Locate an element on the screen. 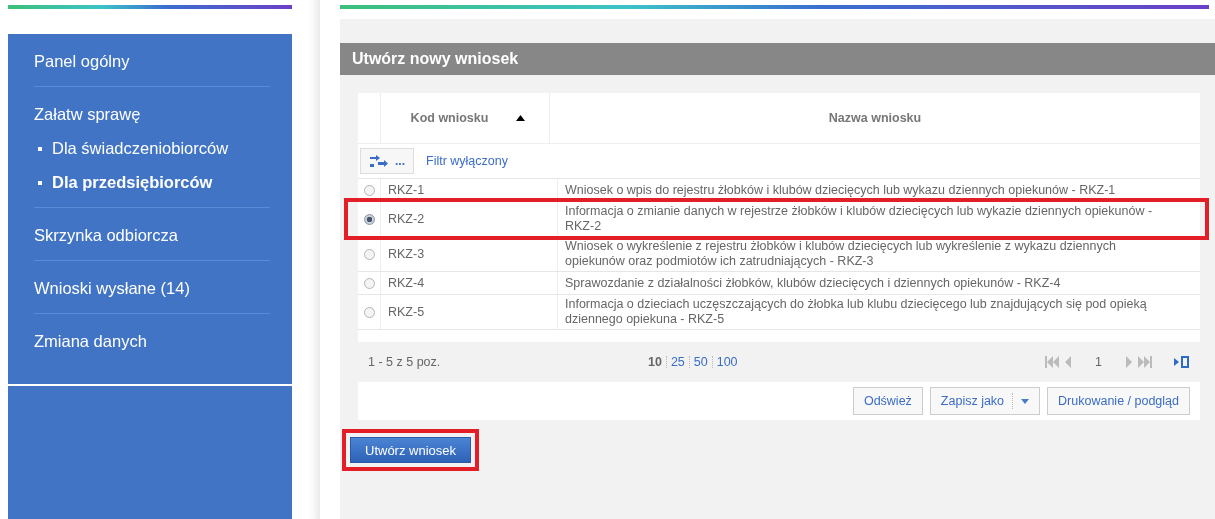 The height and width of the screenshot is (519, 1215). table-cell-text: Informacja o dzieciach uczęszczających do żłobka lub klubu dziecięcego lub znajdujących się pod opieką dziennego opiekuna - RKZ-5 is located at coordinates (856, 312).